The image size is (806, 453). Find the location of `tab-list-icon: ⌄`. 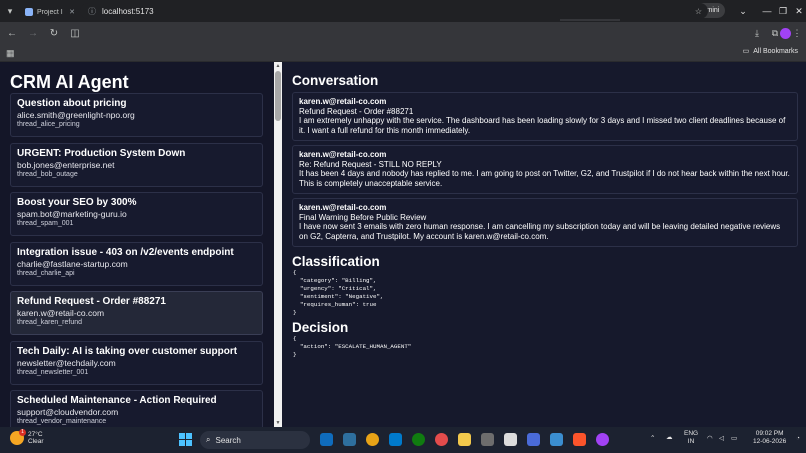

tab-list-icon: ⌄ is located at coordinates (743, 11).